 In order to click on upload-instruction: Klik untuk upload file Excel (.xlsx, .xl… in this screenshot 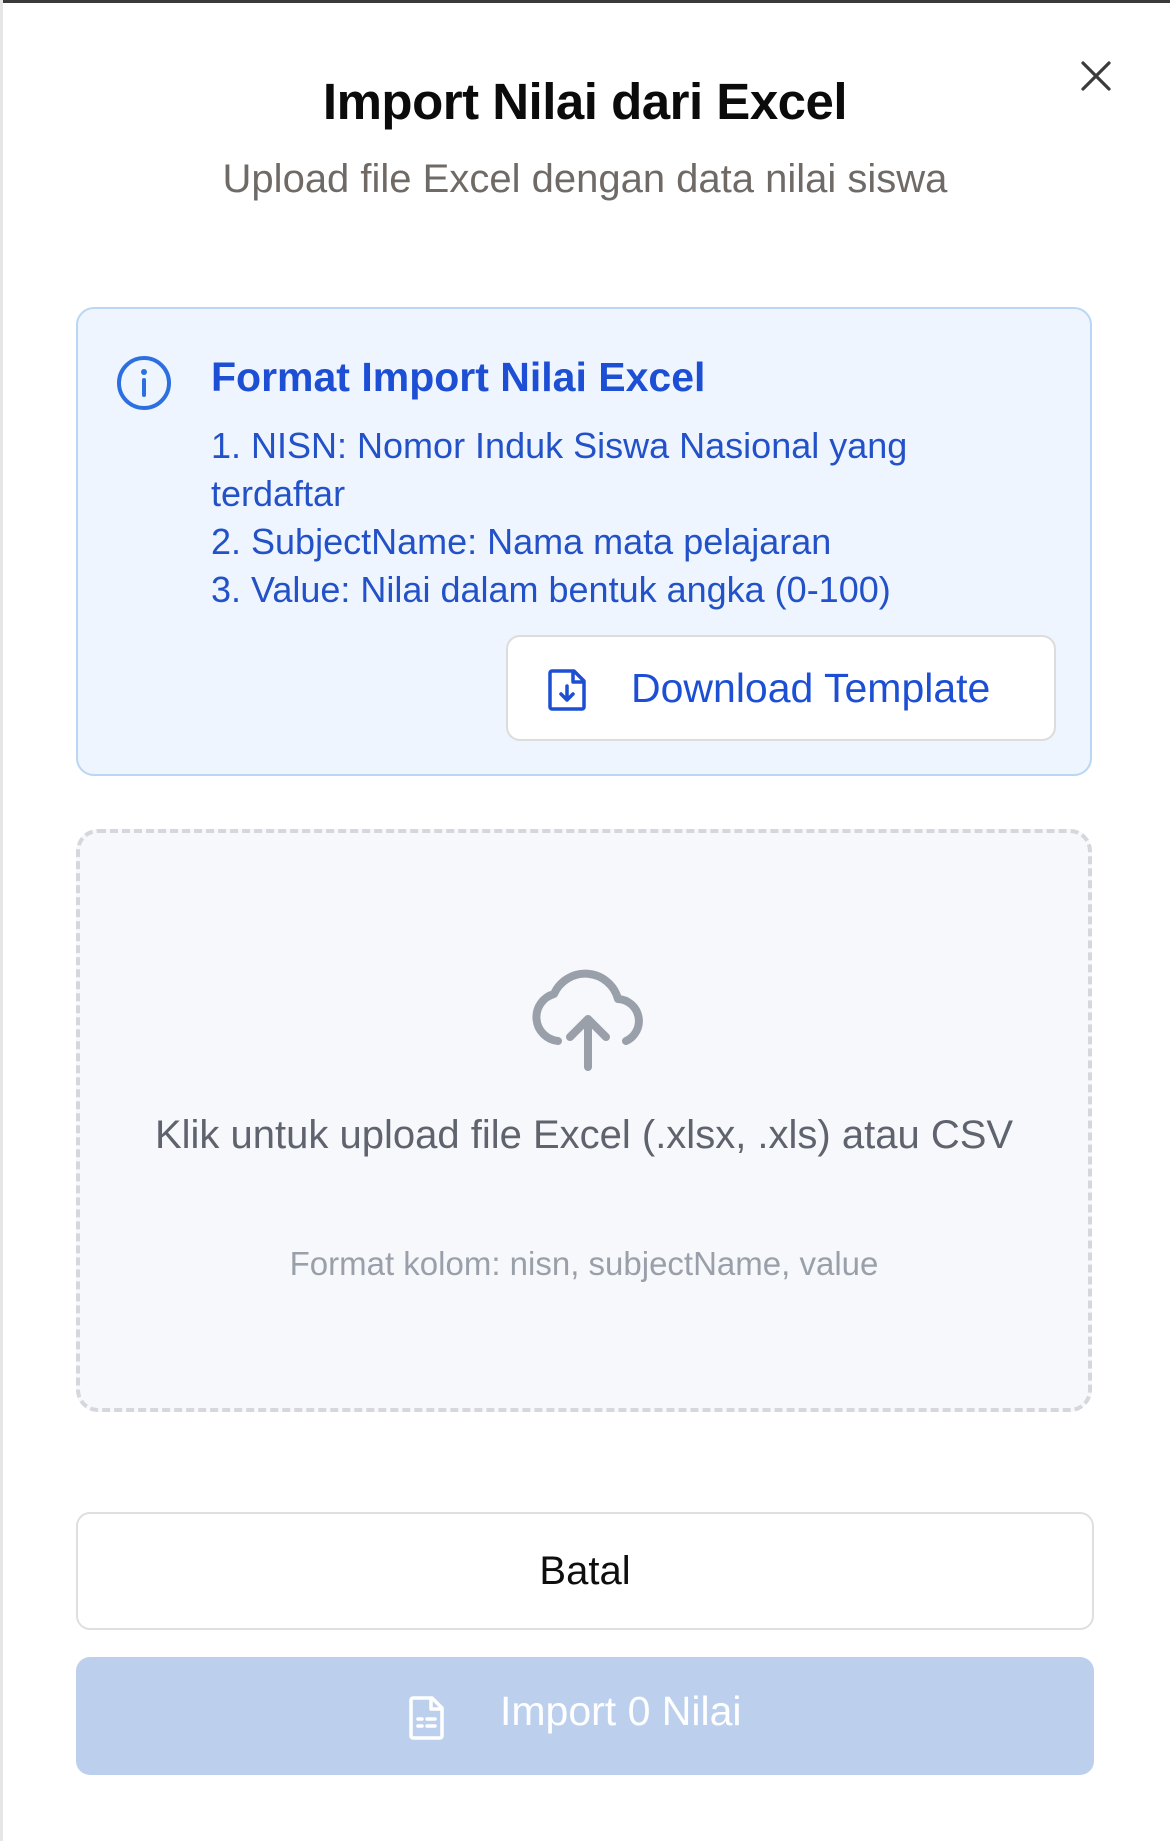, I will do `click(584, 1135)`.